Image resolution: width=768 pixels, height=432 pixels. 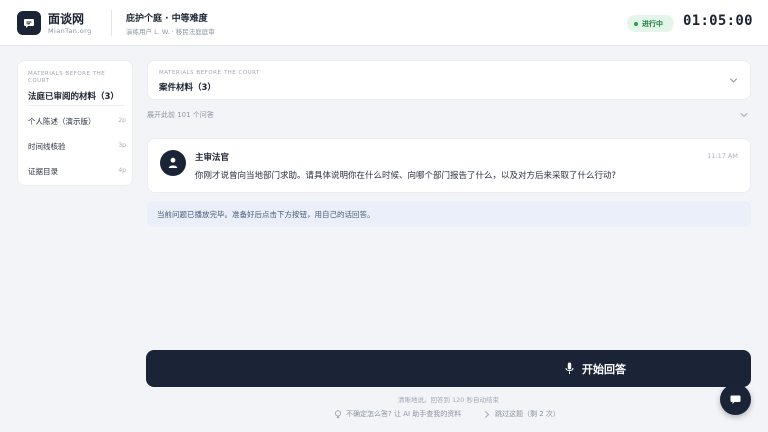 I want to click on case-materials-panel: MATERIALS BEFORE THE COURT 案件材料（3）, so click(x=449, y=80).